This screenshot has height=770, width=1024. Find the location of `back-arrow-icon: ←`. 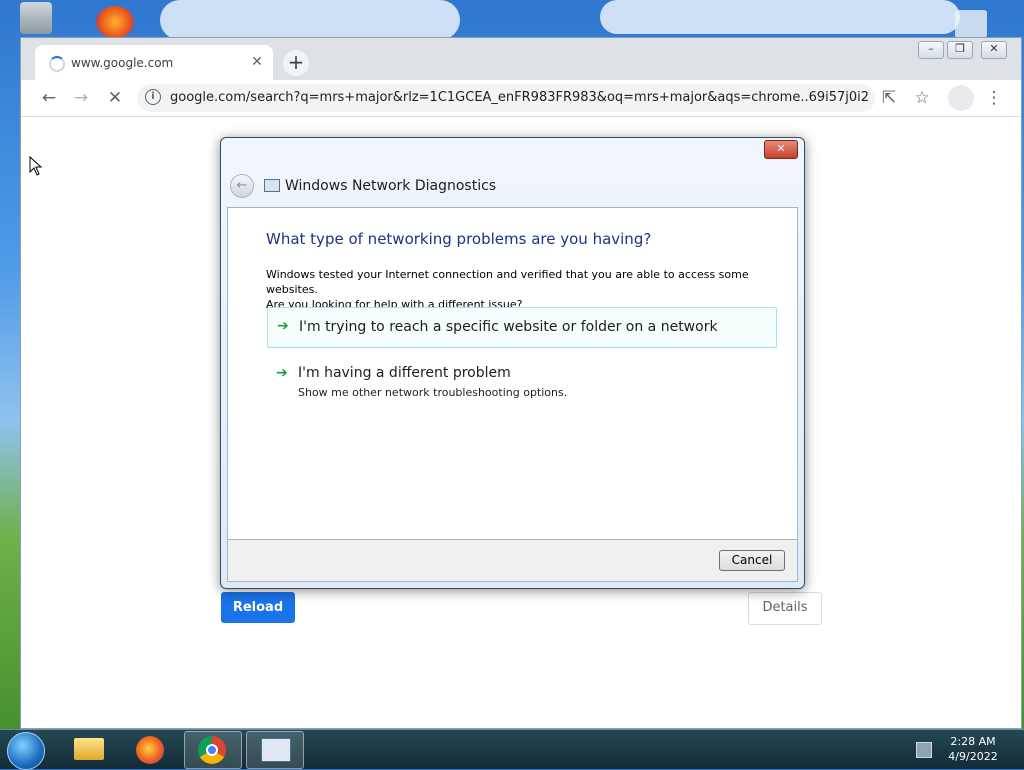

back-arrow-icon: ← is located at coordinates (49, 98).